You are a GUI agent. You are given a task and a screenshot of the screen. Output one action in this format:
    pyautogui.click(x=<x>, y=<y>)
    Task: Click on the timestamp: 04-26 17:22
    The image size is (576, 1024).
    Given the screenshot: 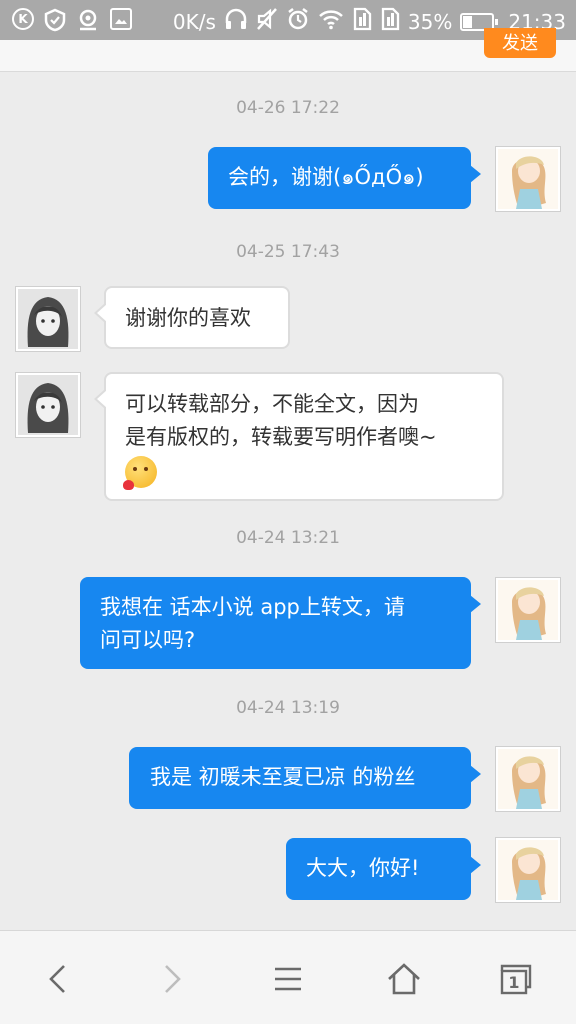 What is the action you would take?
    pyautogui.click(x=288, y=108)
    